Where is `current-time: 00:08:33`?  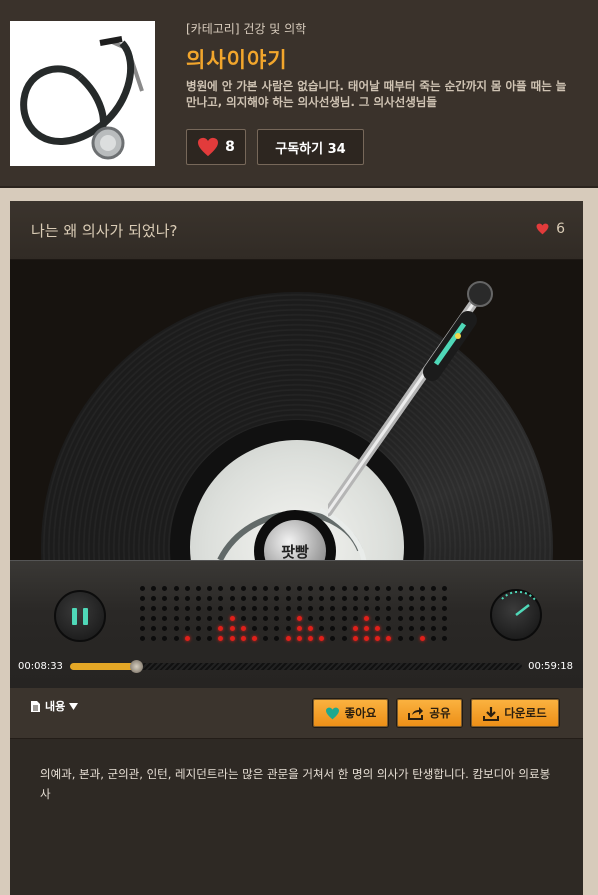
current-time: 00:08:33 is located at coordinates (40, 666).